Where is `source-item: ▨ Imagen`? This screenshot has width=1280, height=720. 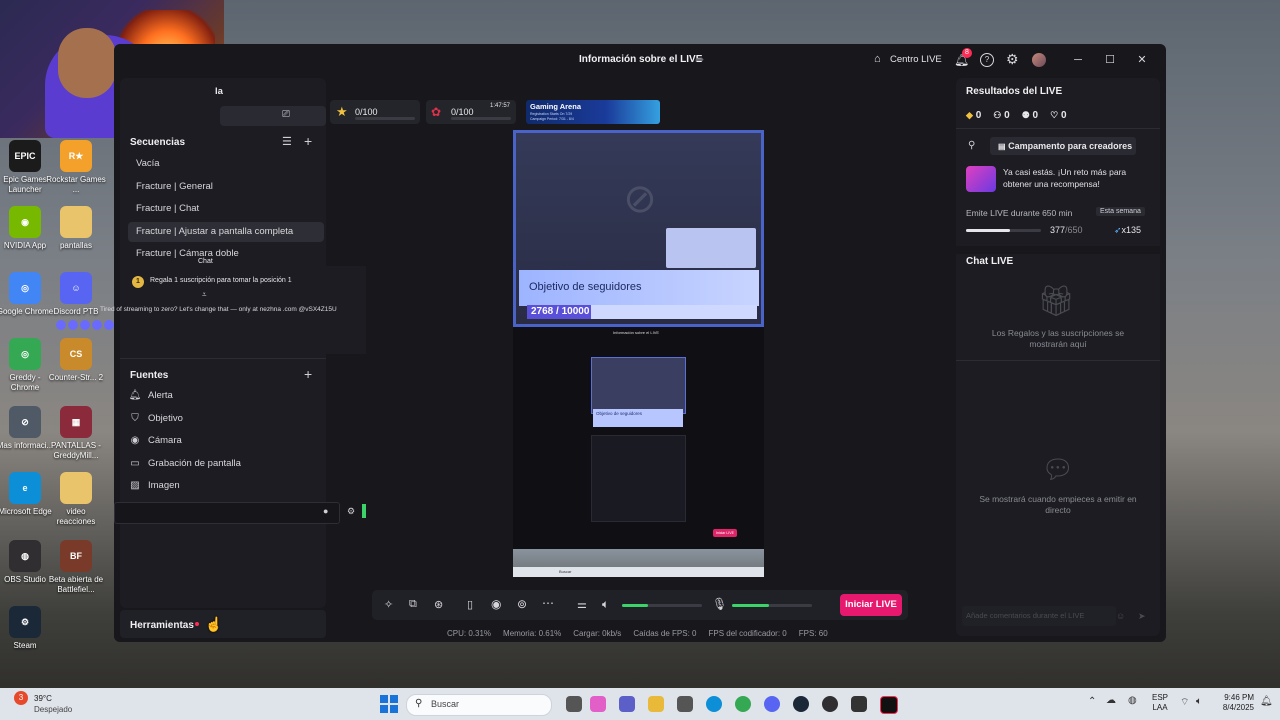 source-item: ▨ Imagen is located at coordinates (153, 486).